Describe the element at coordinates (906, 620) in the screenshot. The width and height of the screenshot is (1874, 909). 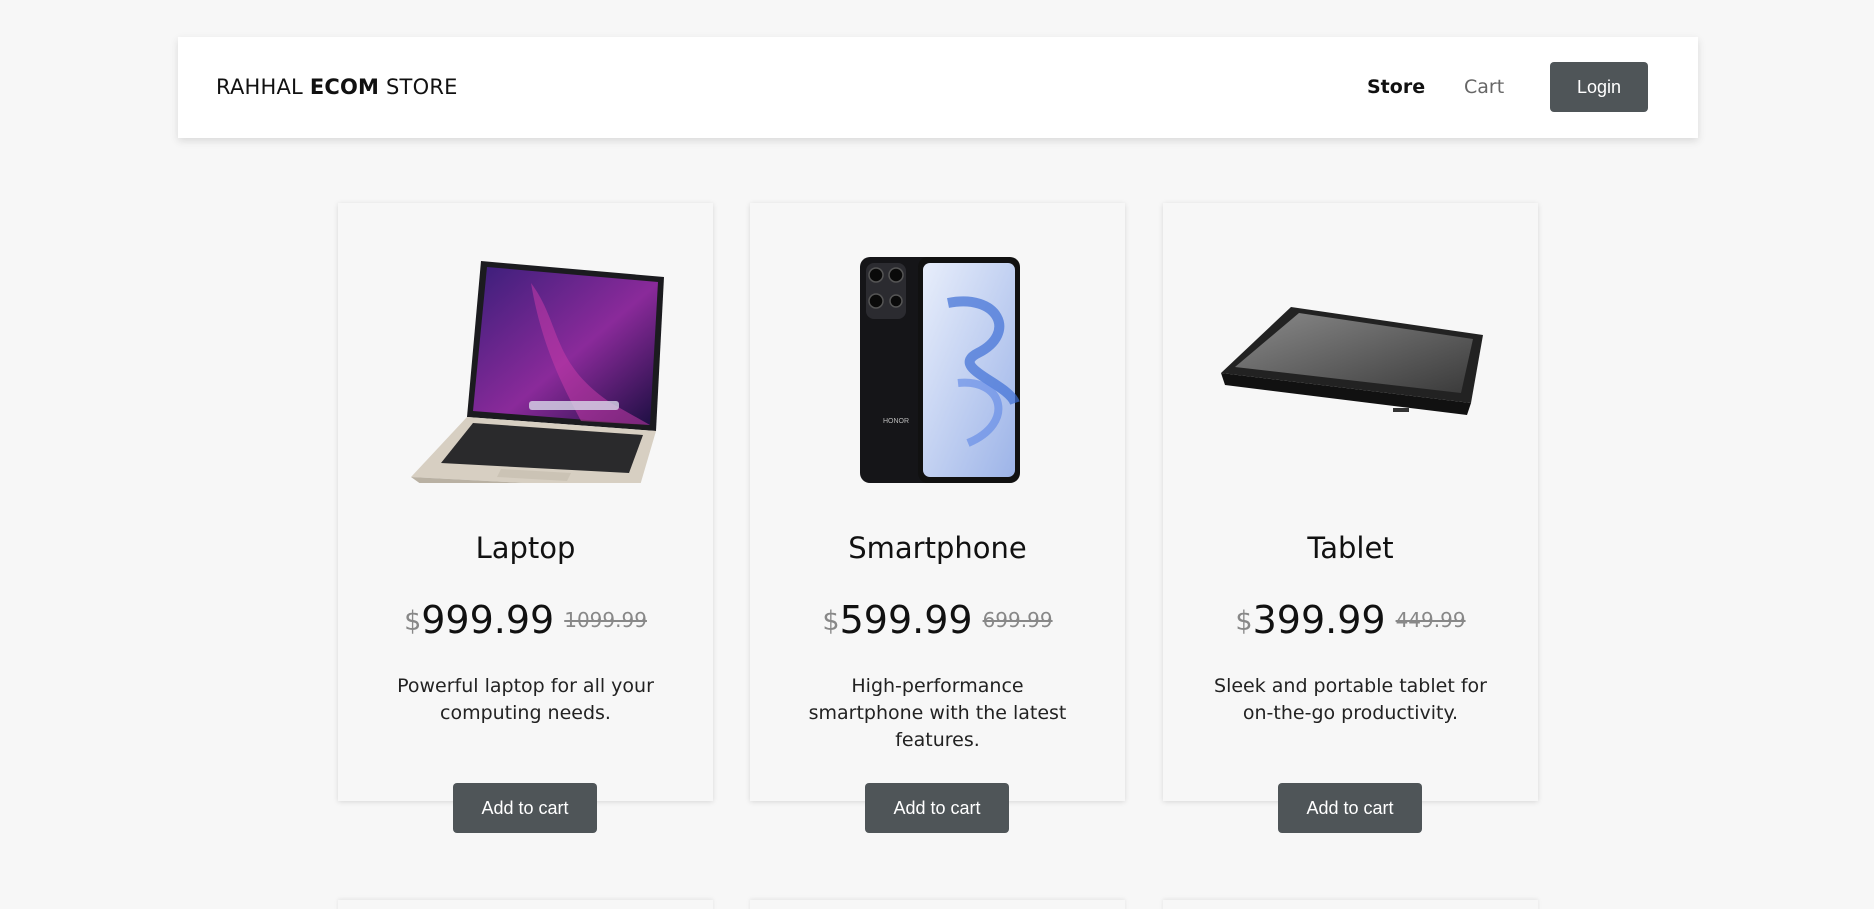
I see `price: 599.99` at that location.